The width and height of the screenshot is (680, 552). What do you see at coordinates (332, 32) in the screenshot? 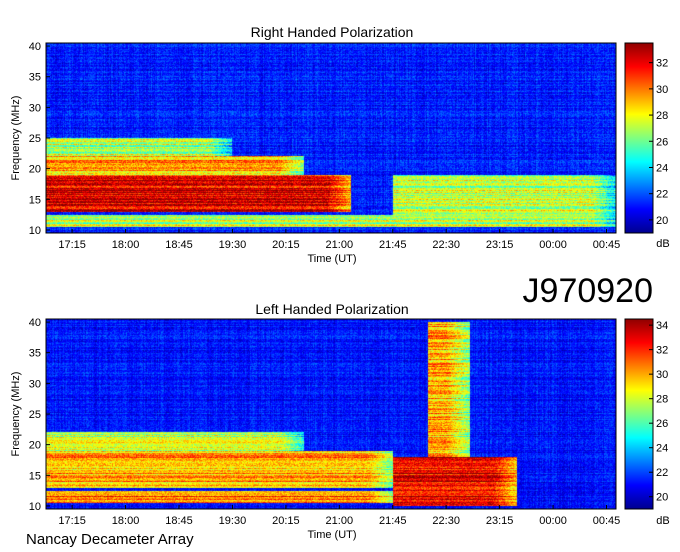
I see `panel-title: Right Handed Polarization` at bounding box center [332, 32].